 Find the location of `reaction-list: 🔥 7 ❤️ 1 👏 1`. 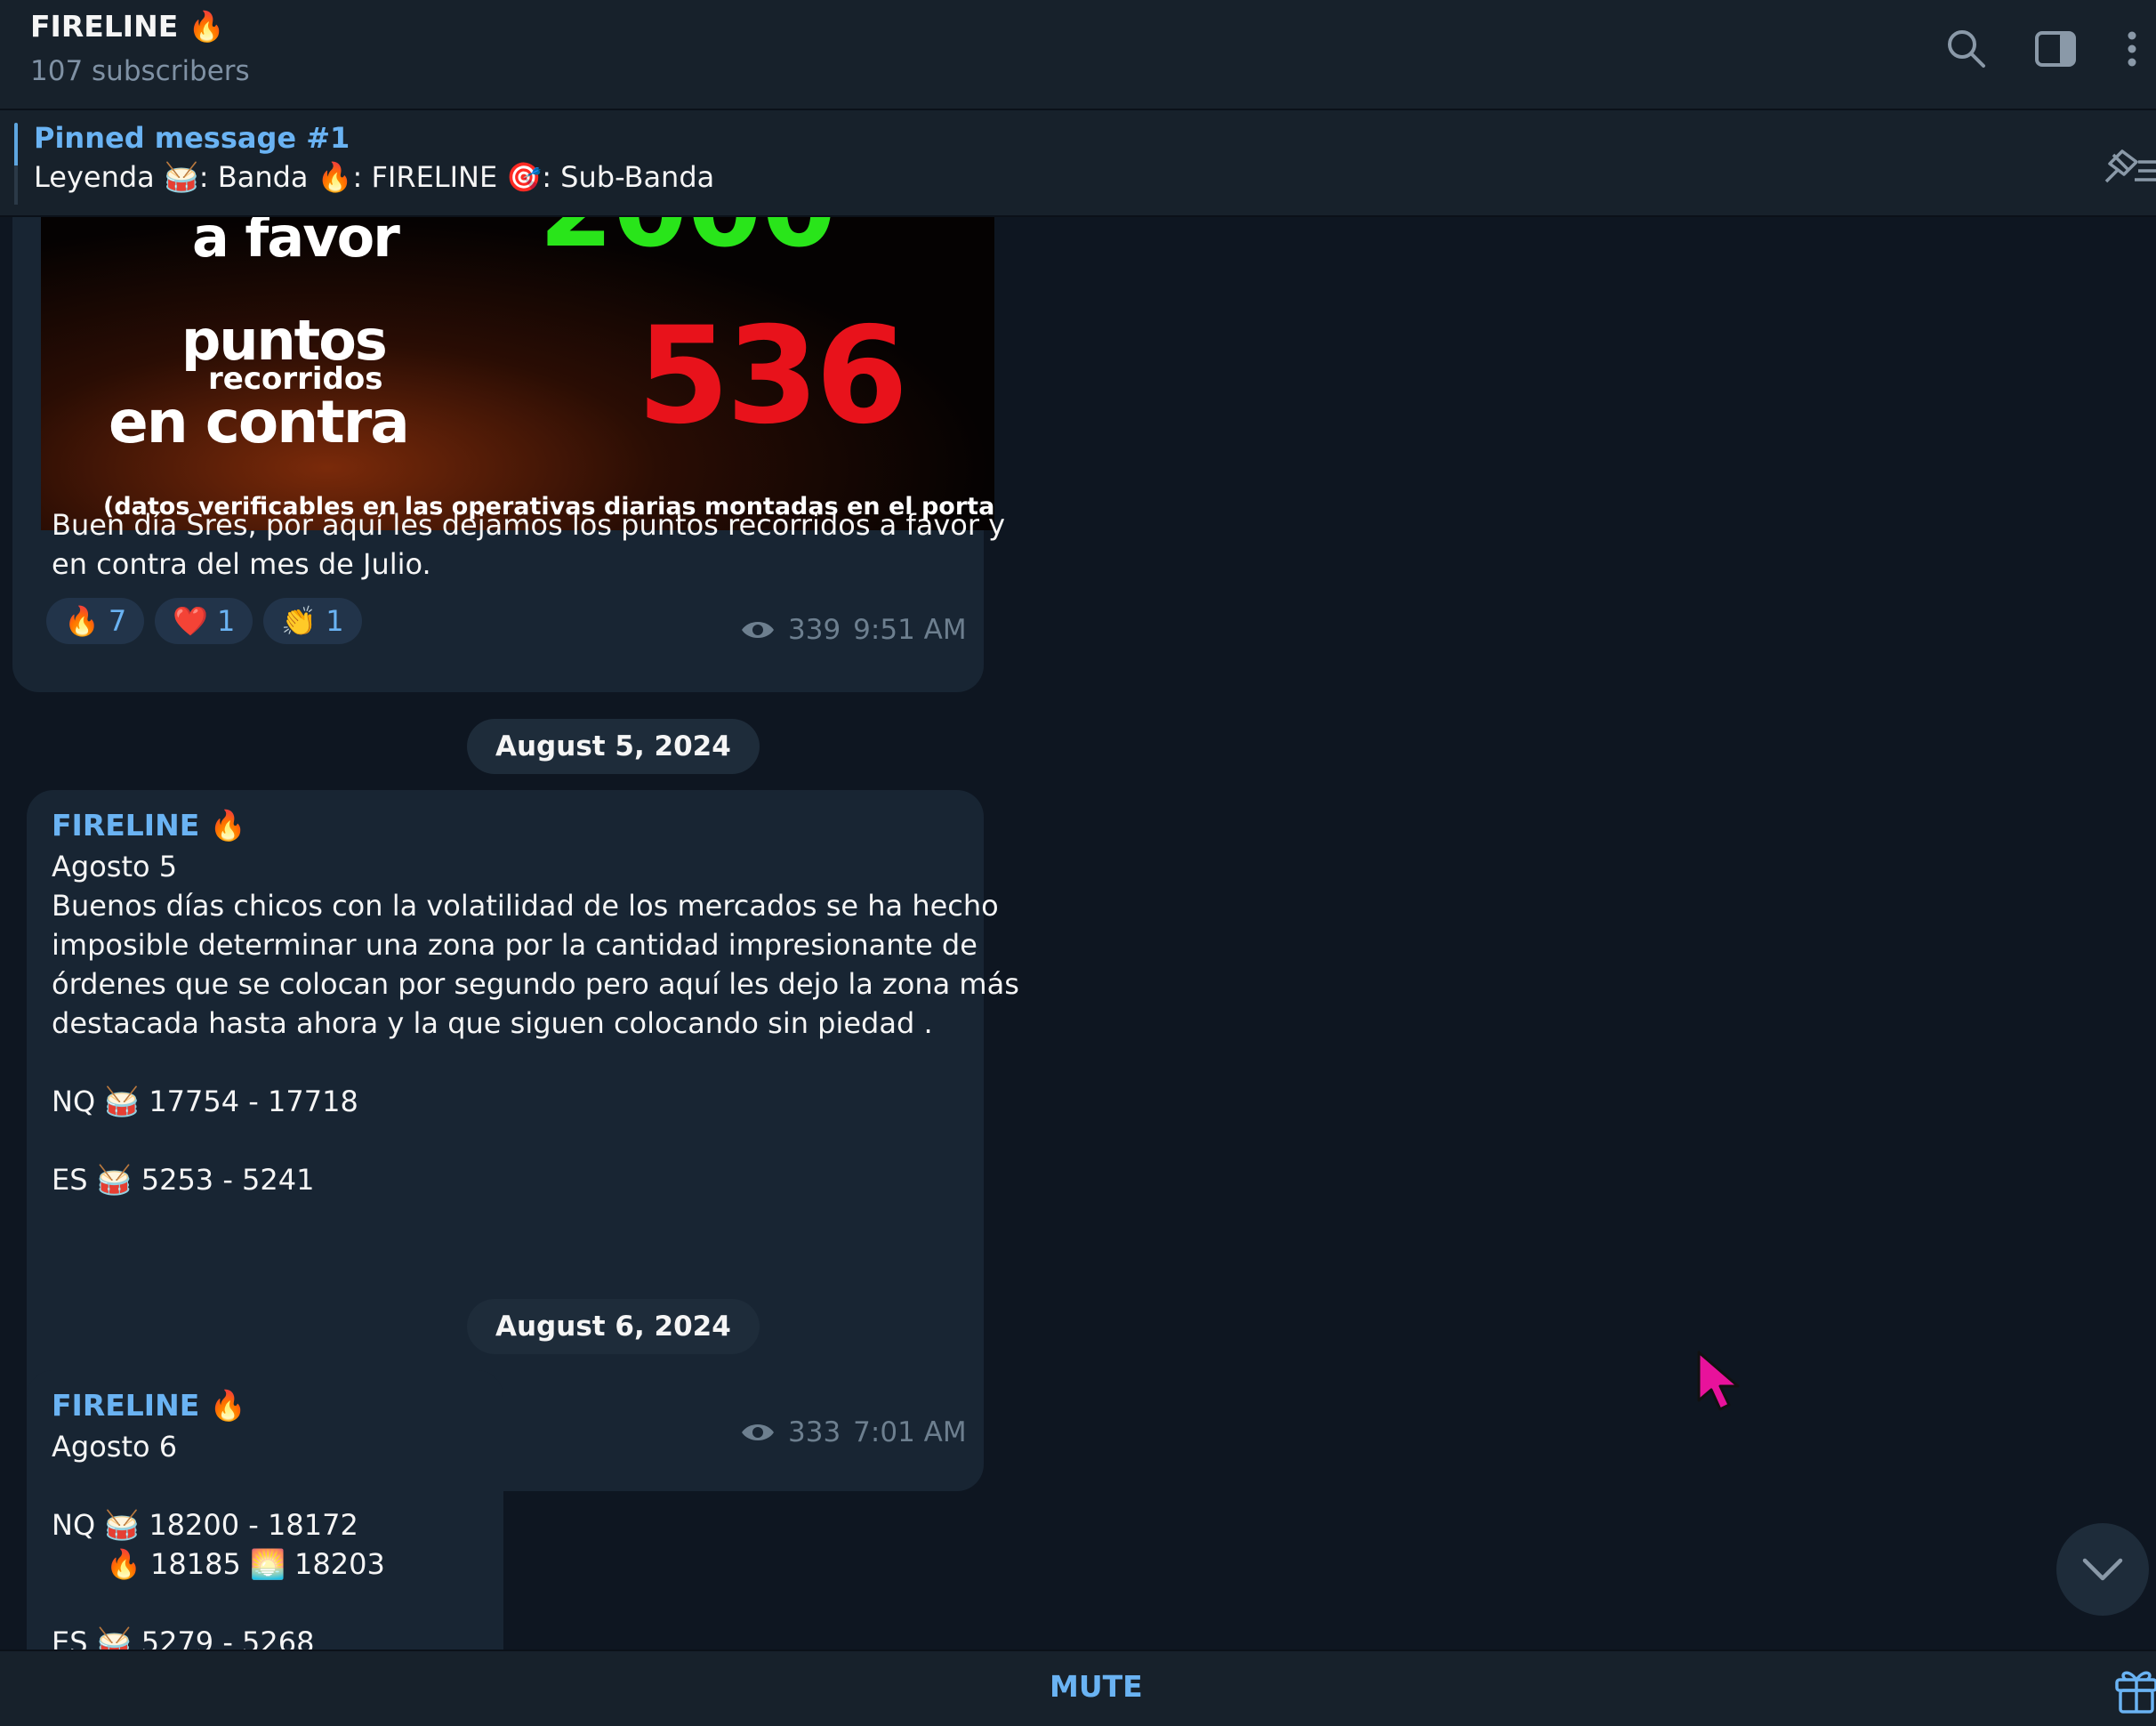

reaction-list: 🔥 7 ❤️ 1 👏 1 is located at coordinates (204, 621).